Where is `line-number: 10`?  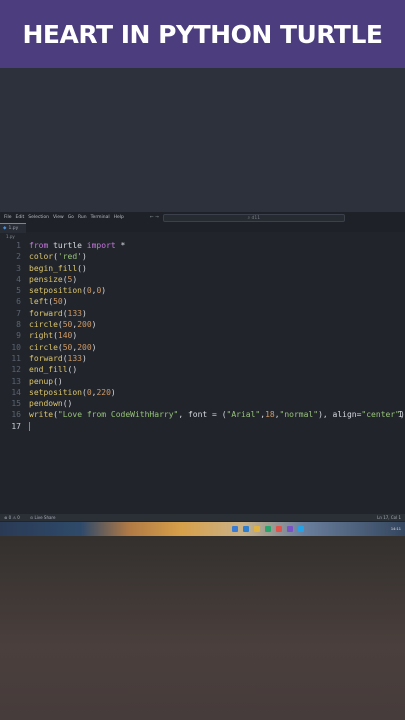
line-number: 10 is located at coordinates (16, 347).